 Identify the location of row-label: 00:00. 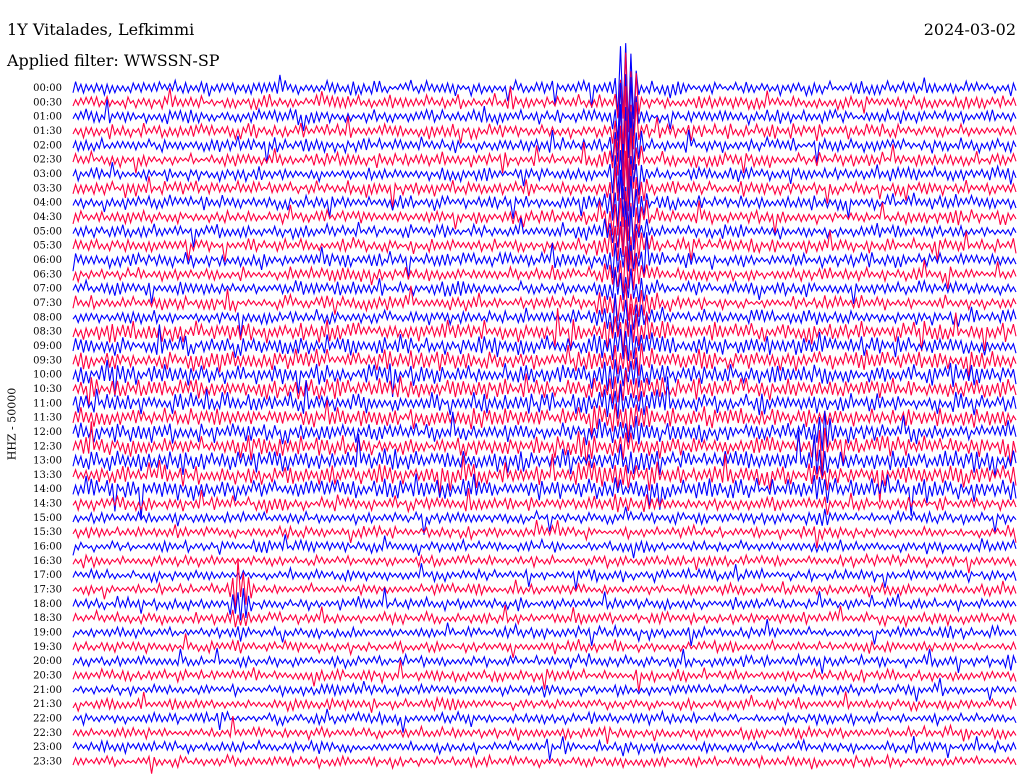
(47, 88).